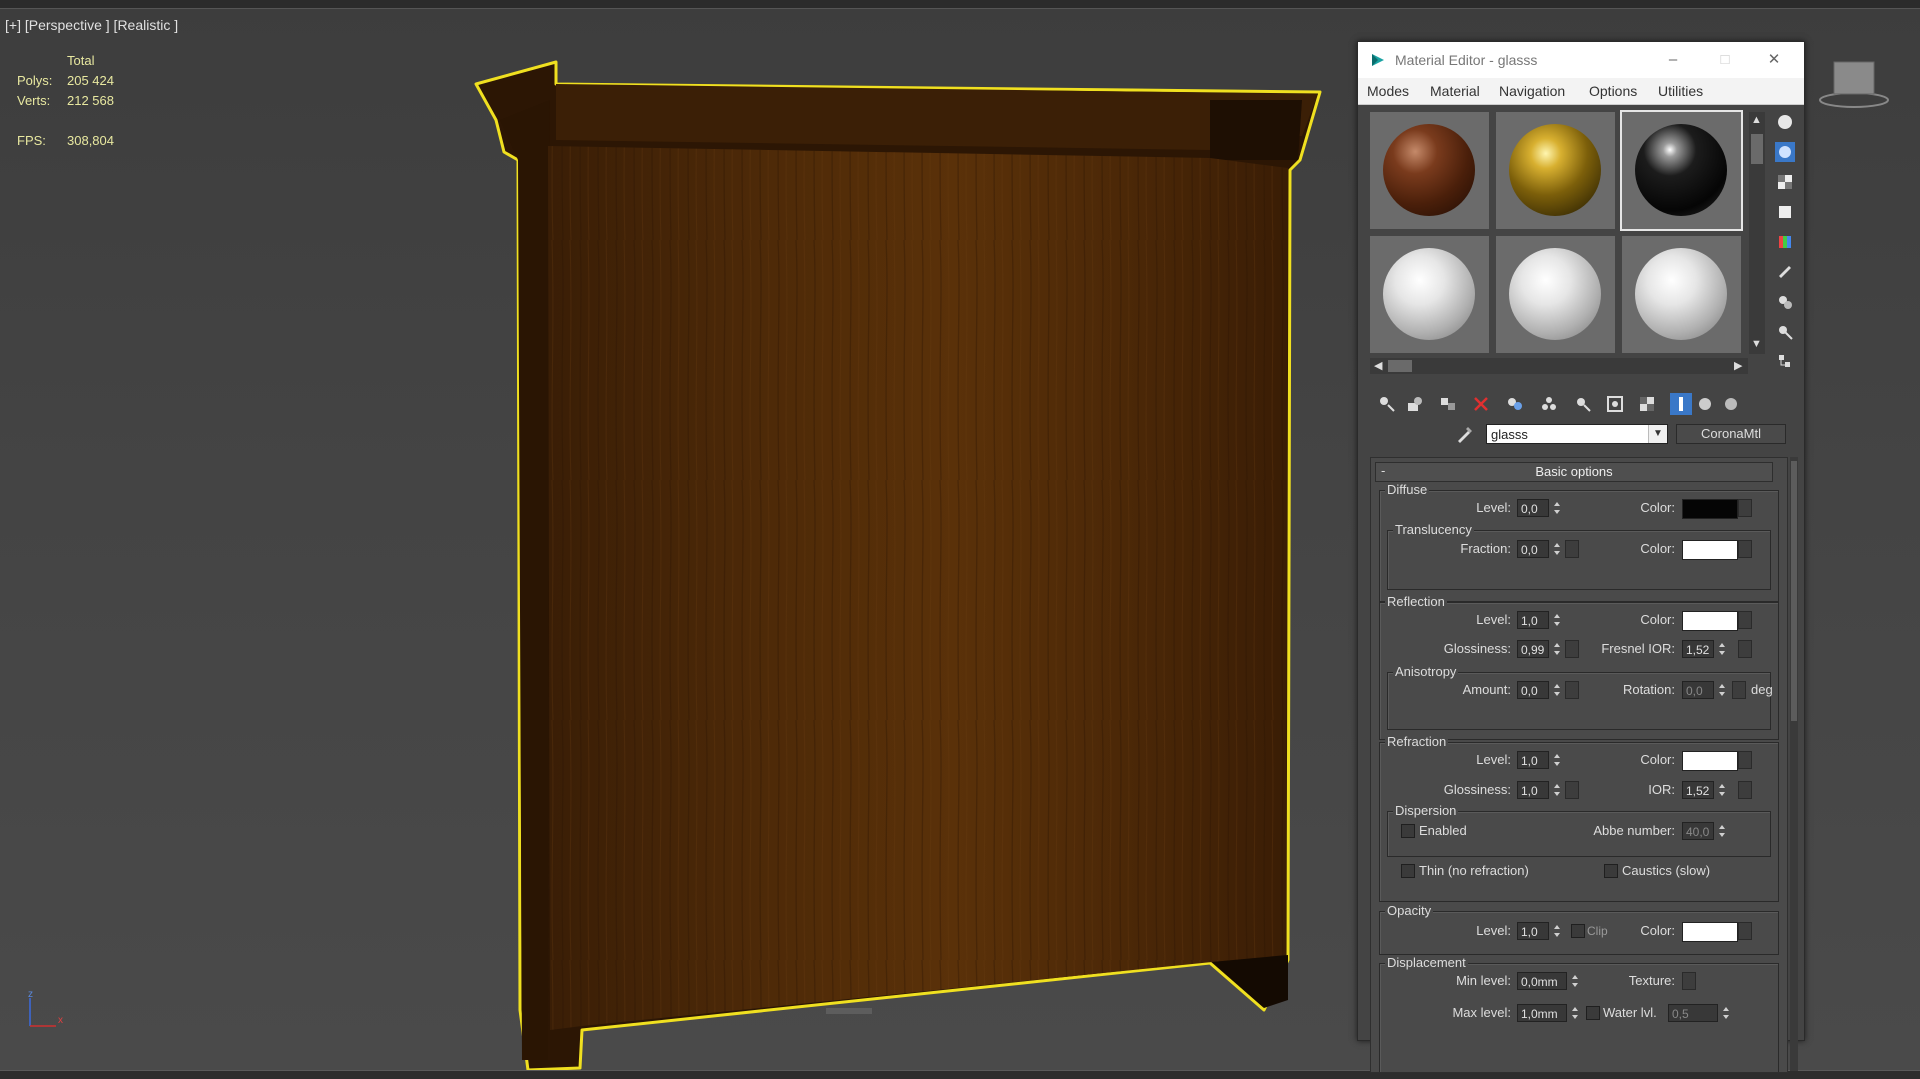 This screenshot has width=1920, height=1079. Describe the element at coordinates (1731, 404) in the screenshot. I see `material-settings-icon` at that location.